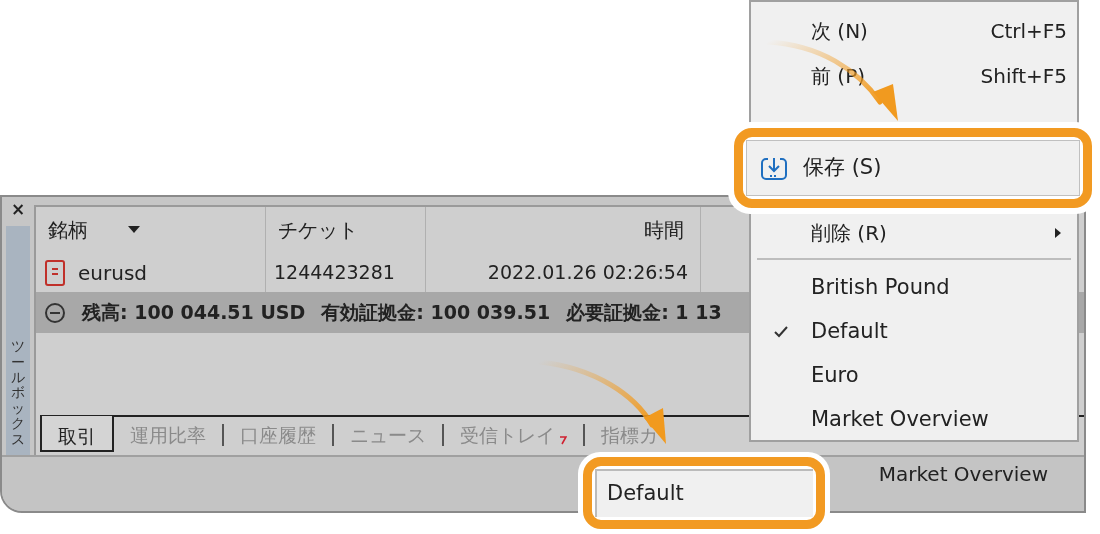  What do you see at coordinates (18, 340) in the screenshot?
I see `toolbox-label: ツールボックス` at bounding box center [18, 340].